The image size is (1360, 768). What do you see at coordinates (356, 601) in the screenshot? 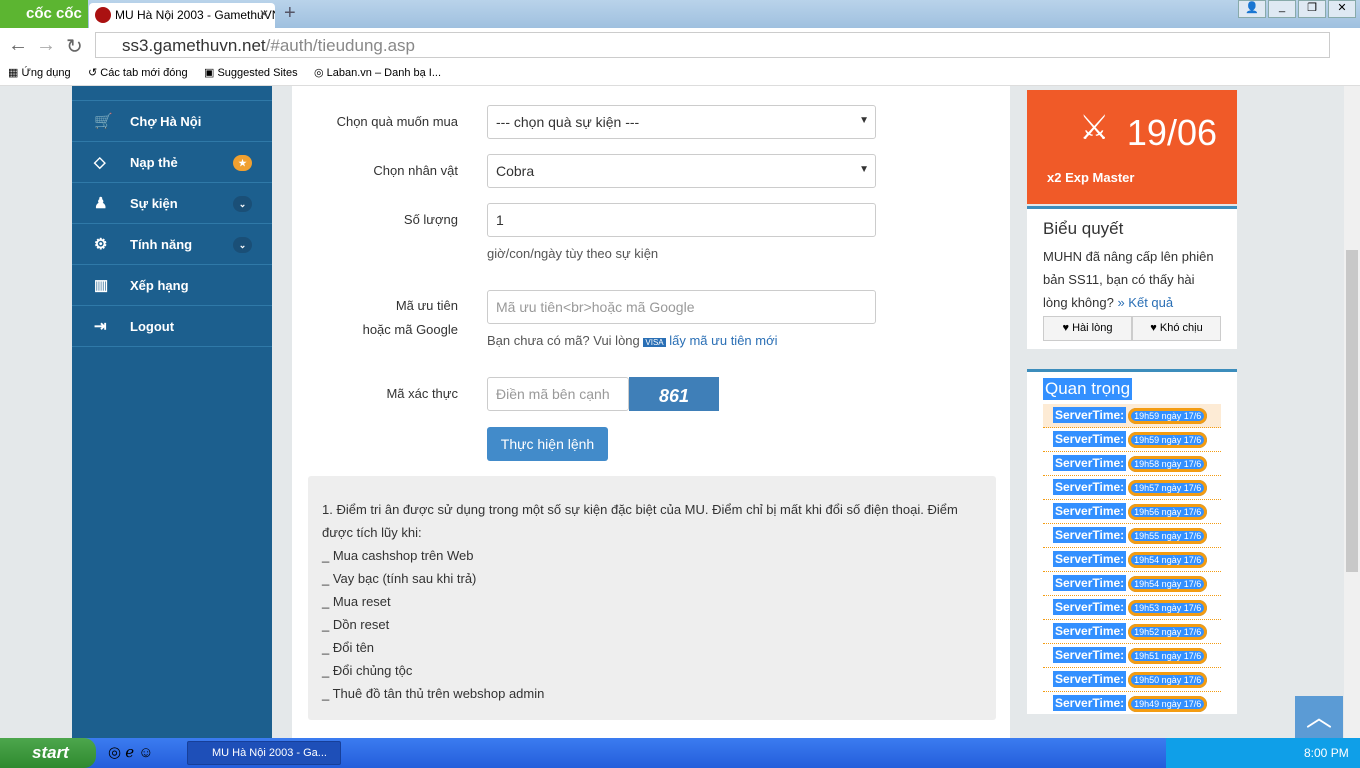
I see `note-line: _ Mua reset` at bounding box center [356, 601].